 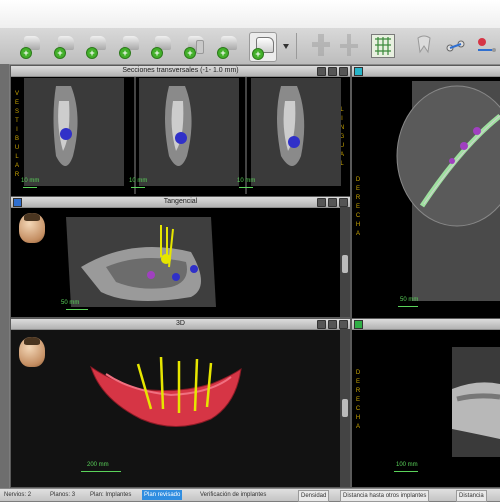 I want to click on viewport-title: Tangencial, so click(x=180, y=201).